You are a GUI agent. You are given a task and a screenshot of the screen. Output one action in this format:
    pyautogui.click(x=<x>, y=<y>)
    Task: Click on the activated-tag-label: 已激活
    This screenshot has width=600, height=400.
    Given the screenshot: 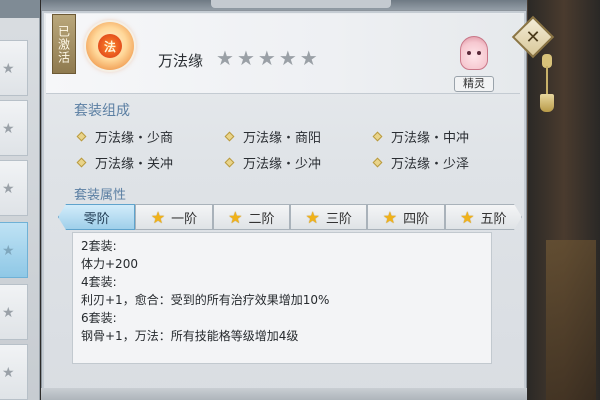 What is the action you would take?
    pyautogui.click(x=63, y=44)
    